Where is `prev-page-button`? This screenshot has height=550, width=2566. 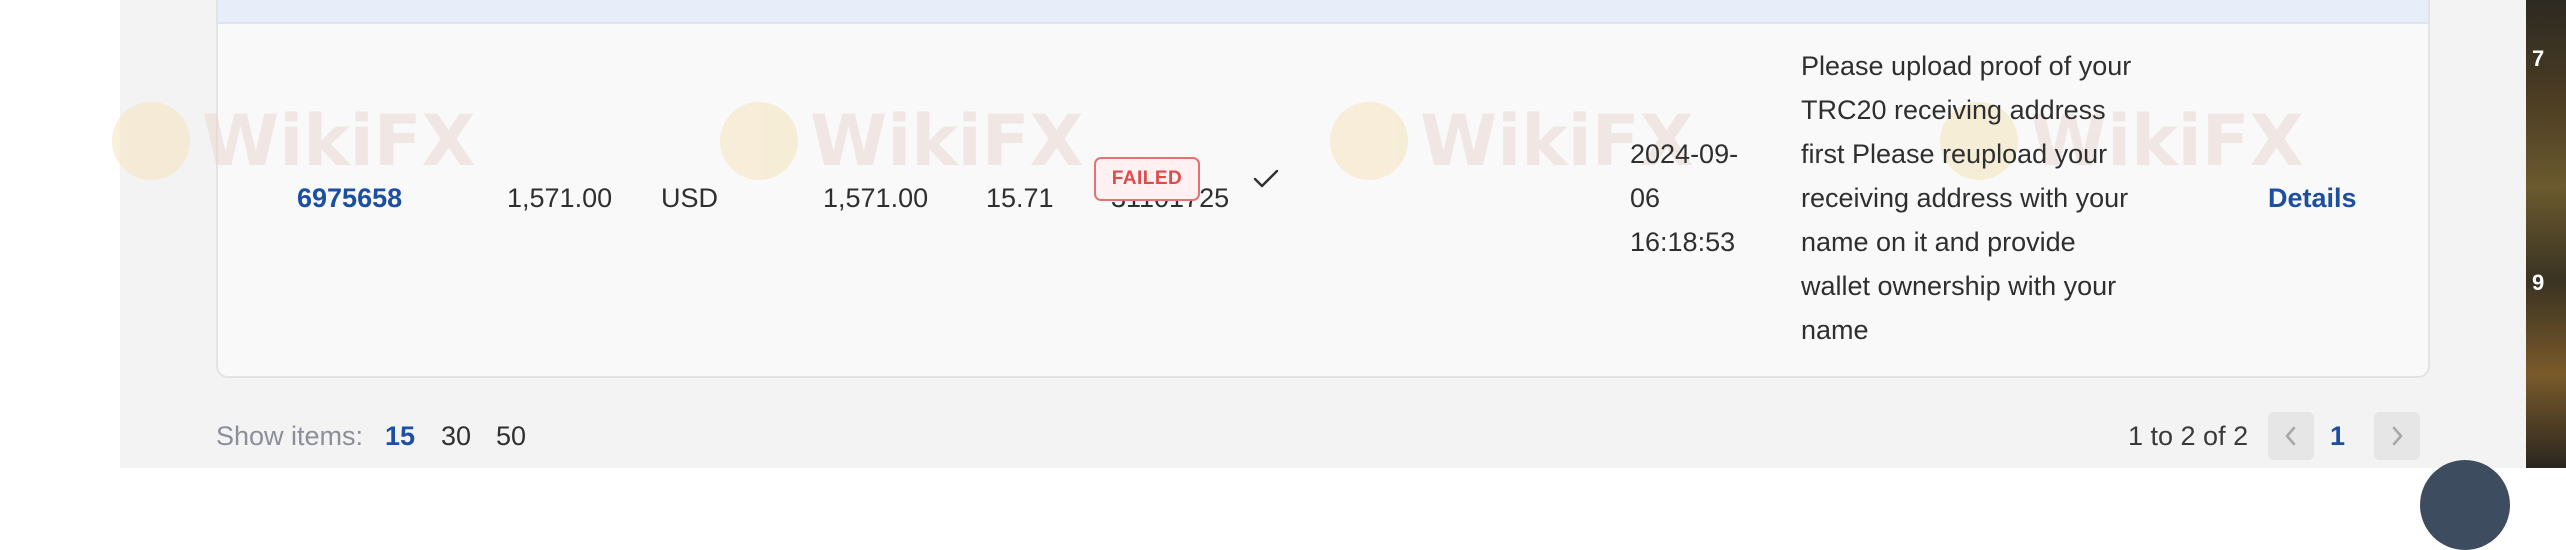 prev-page-button is located at coordinates (2291, 436).